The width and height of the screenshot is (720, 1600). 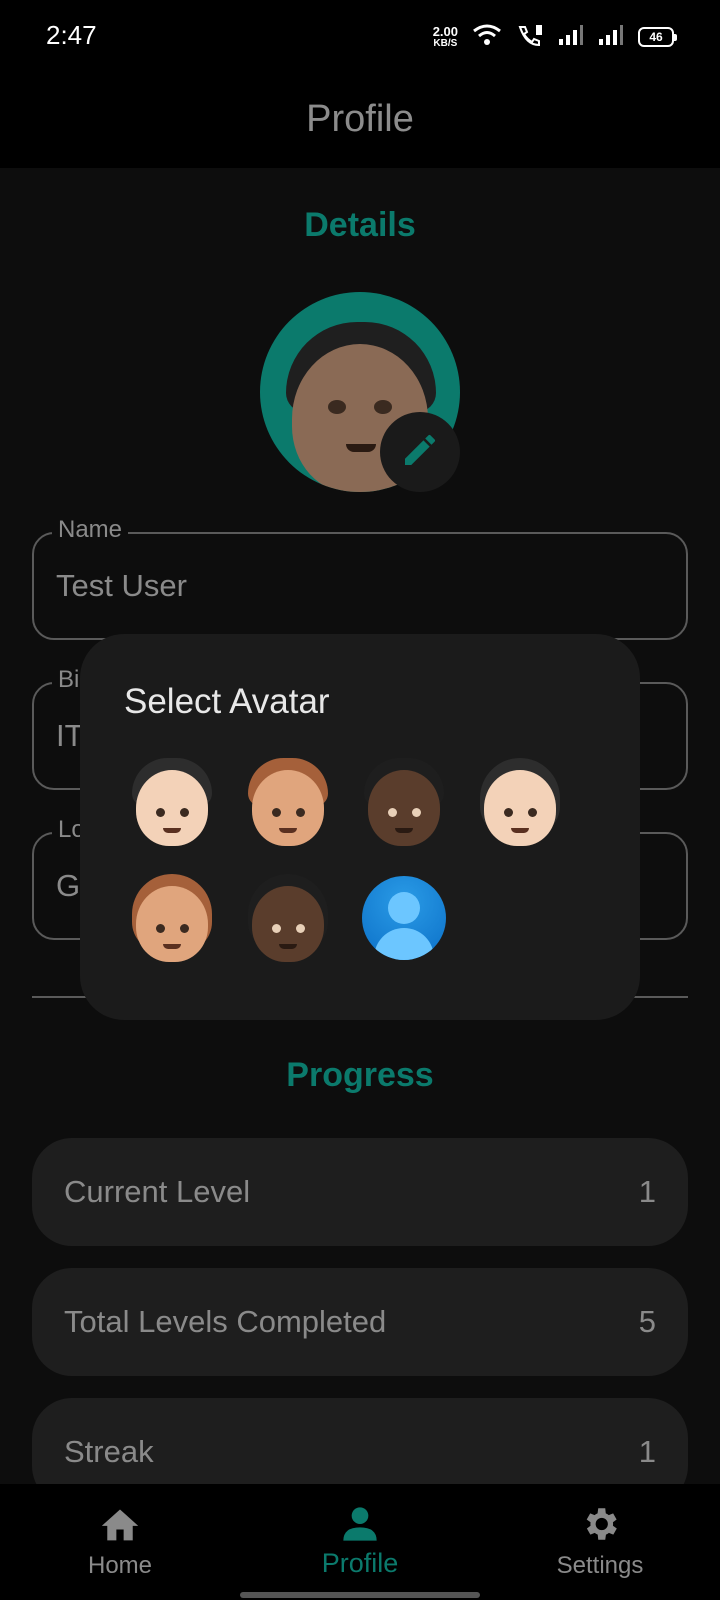 I want to click on nav-label-profile: Profile, so click(x=360, y=1563).